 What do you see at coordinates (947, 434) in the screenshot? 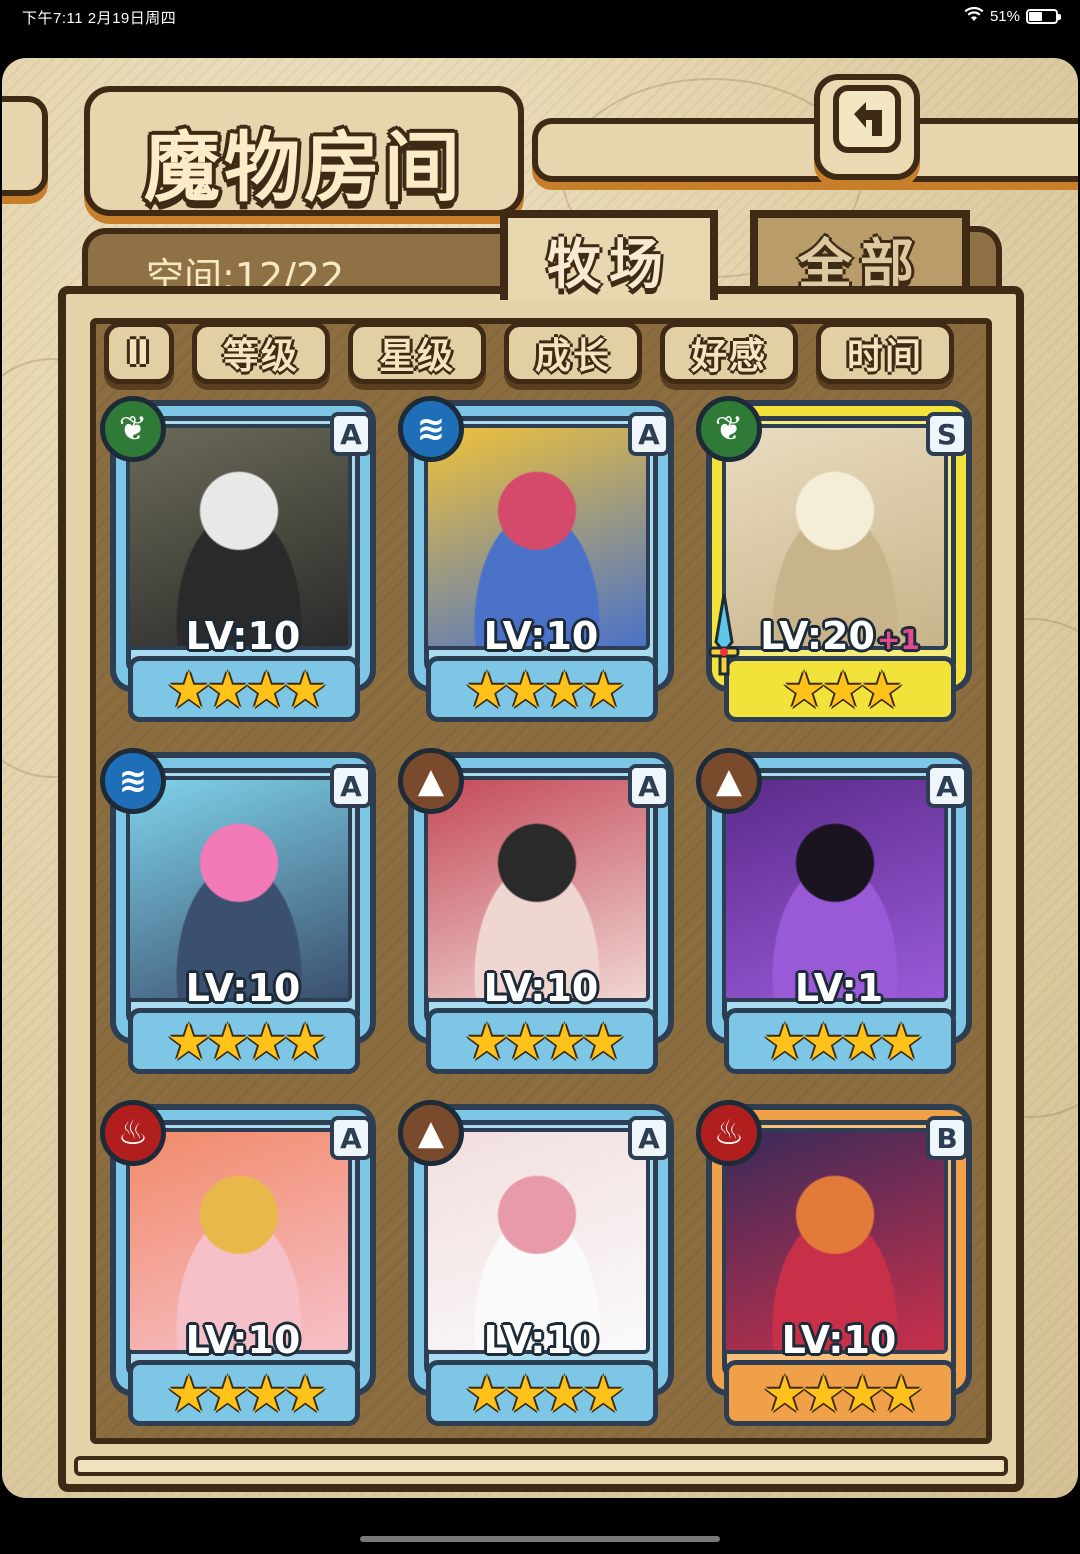
I see `rank-badge: S` at bounding box center [947, 434].